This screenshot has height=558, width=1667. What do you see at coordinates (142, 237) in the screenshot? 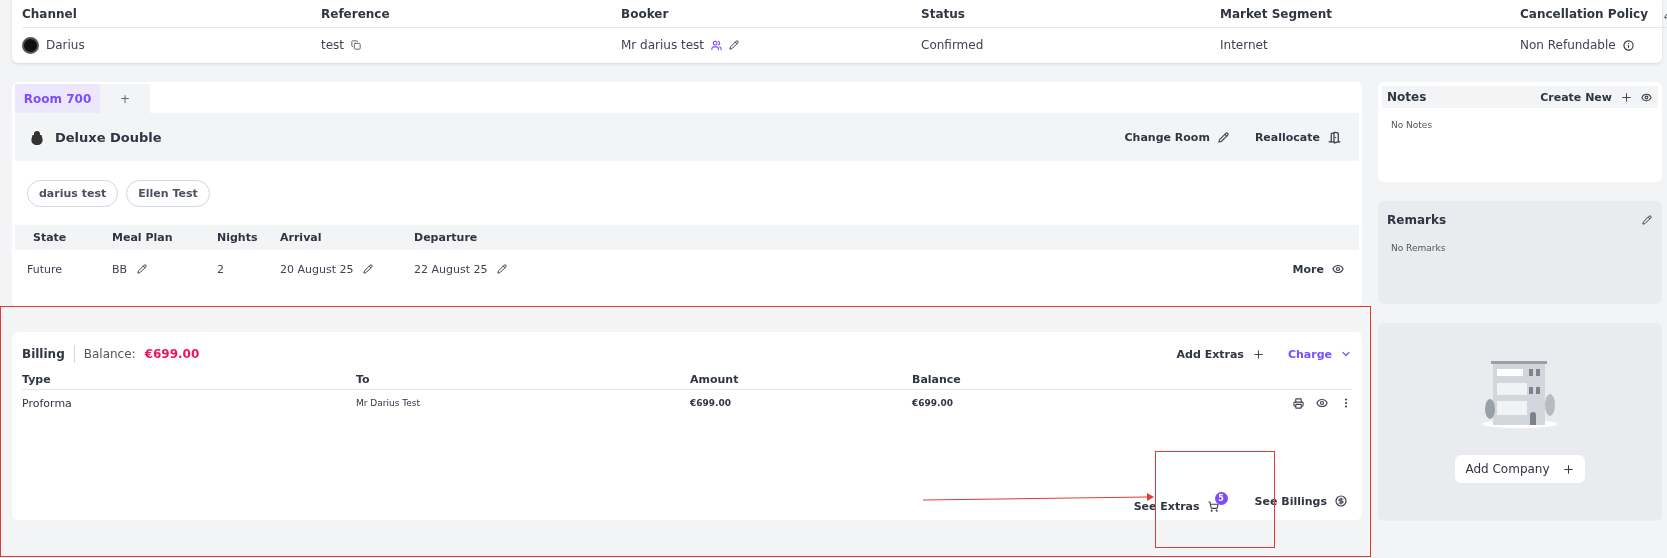
I see `column-header: Meal Plan` at bounding box center [142, 237].